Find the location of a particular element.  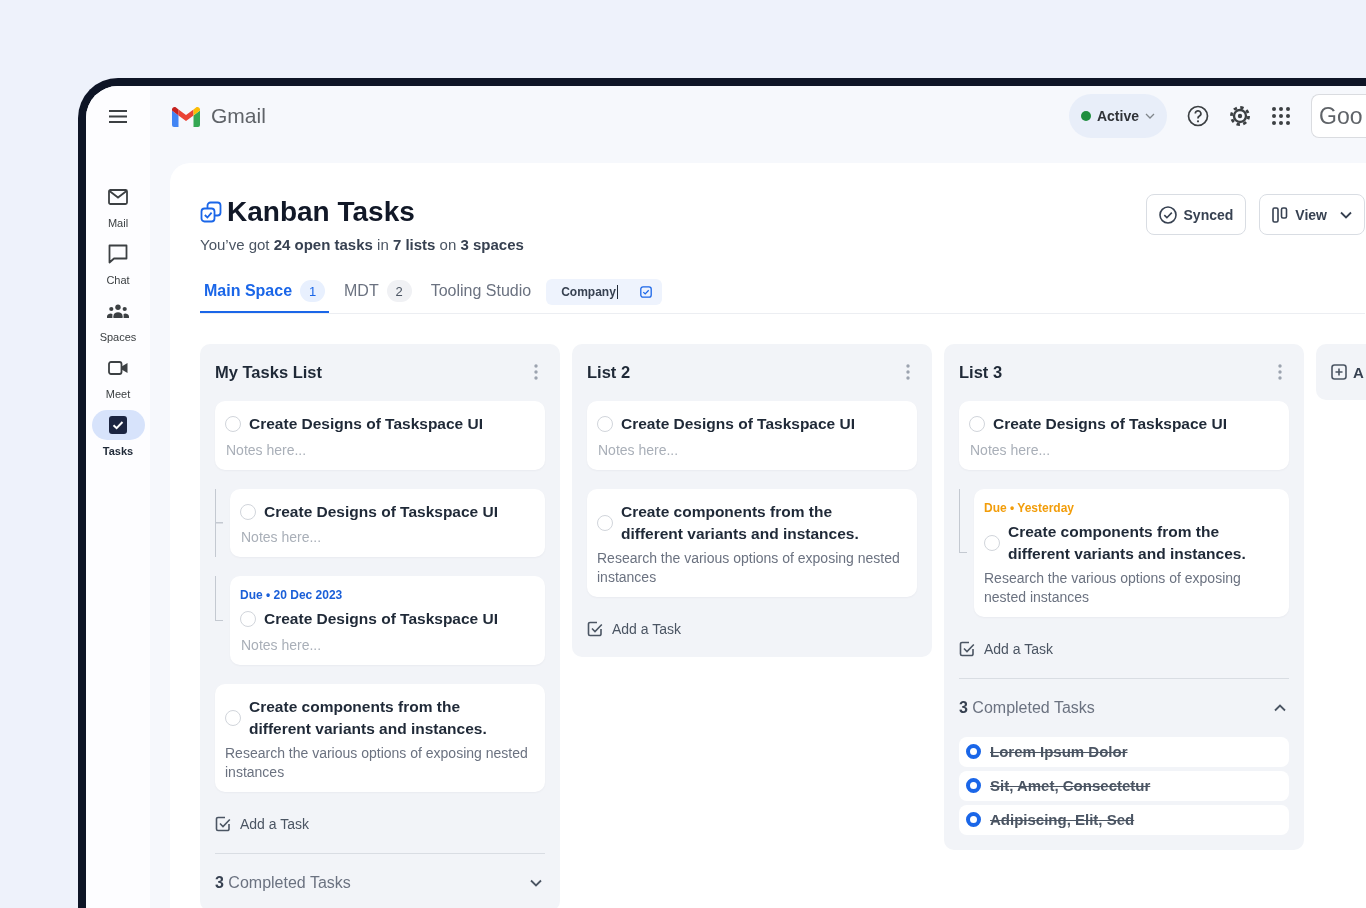

synced-button: Synced is located at coordinates (1196, 214).